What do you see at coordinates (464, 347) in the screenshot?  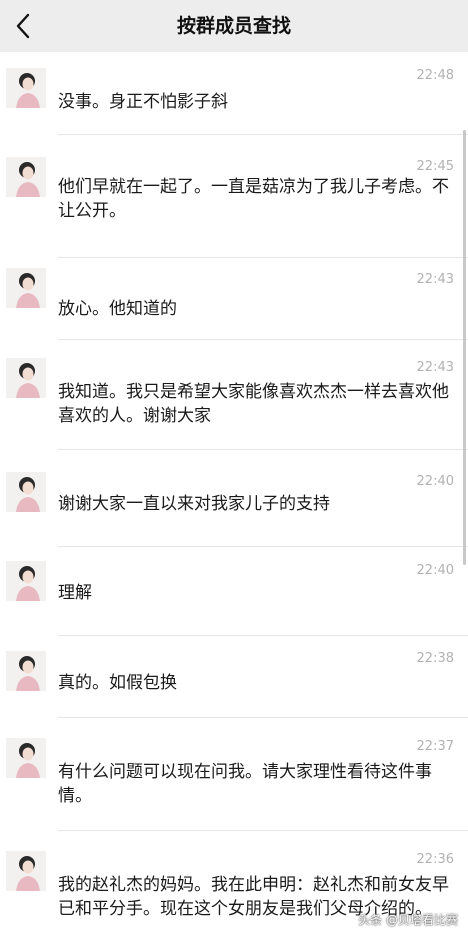 I see `scrollbar` at bounding box center [464, 347].